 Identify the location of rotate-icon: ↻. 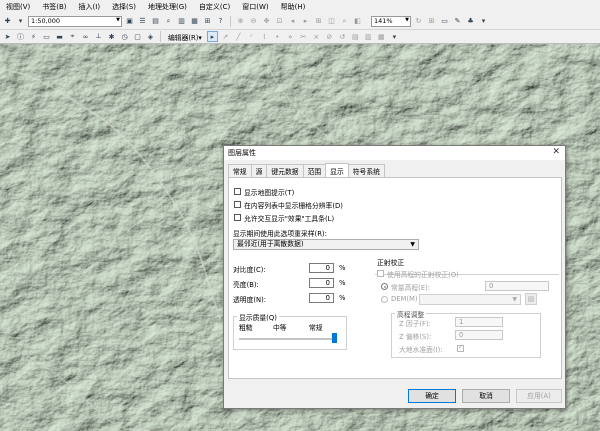
(418, 21).